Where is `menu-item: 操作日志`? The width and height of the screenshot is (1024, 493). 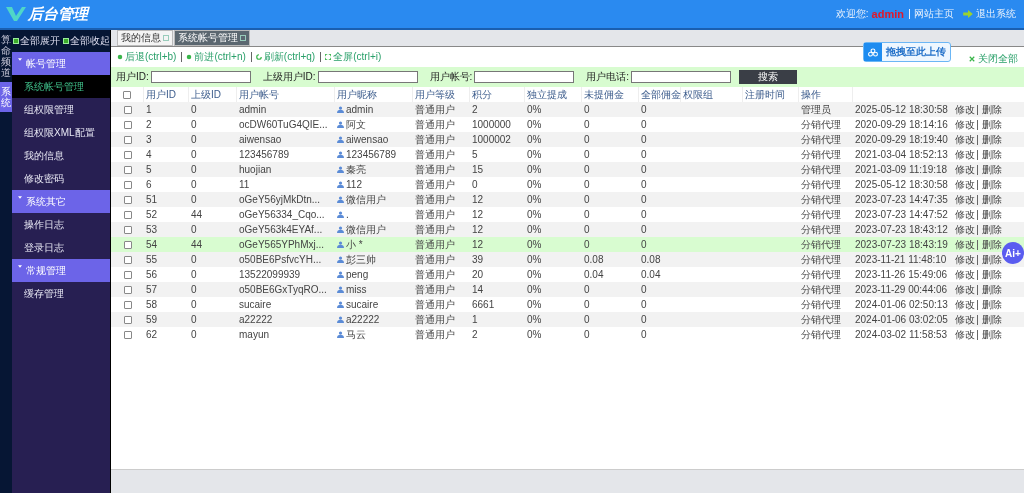
menu-item: 操作日志 is located at coordinates (61, 224).